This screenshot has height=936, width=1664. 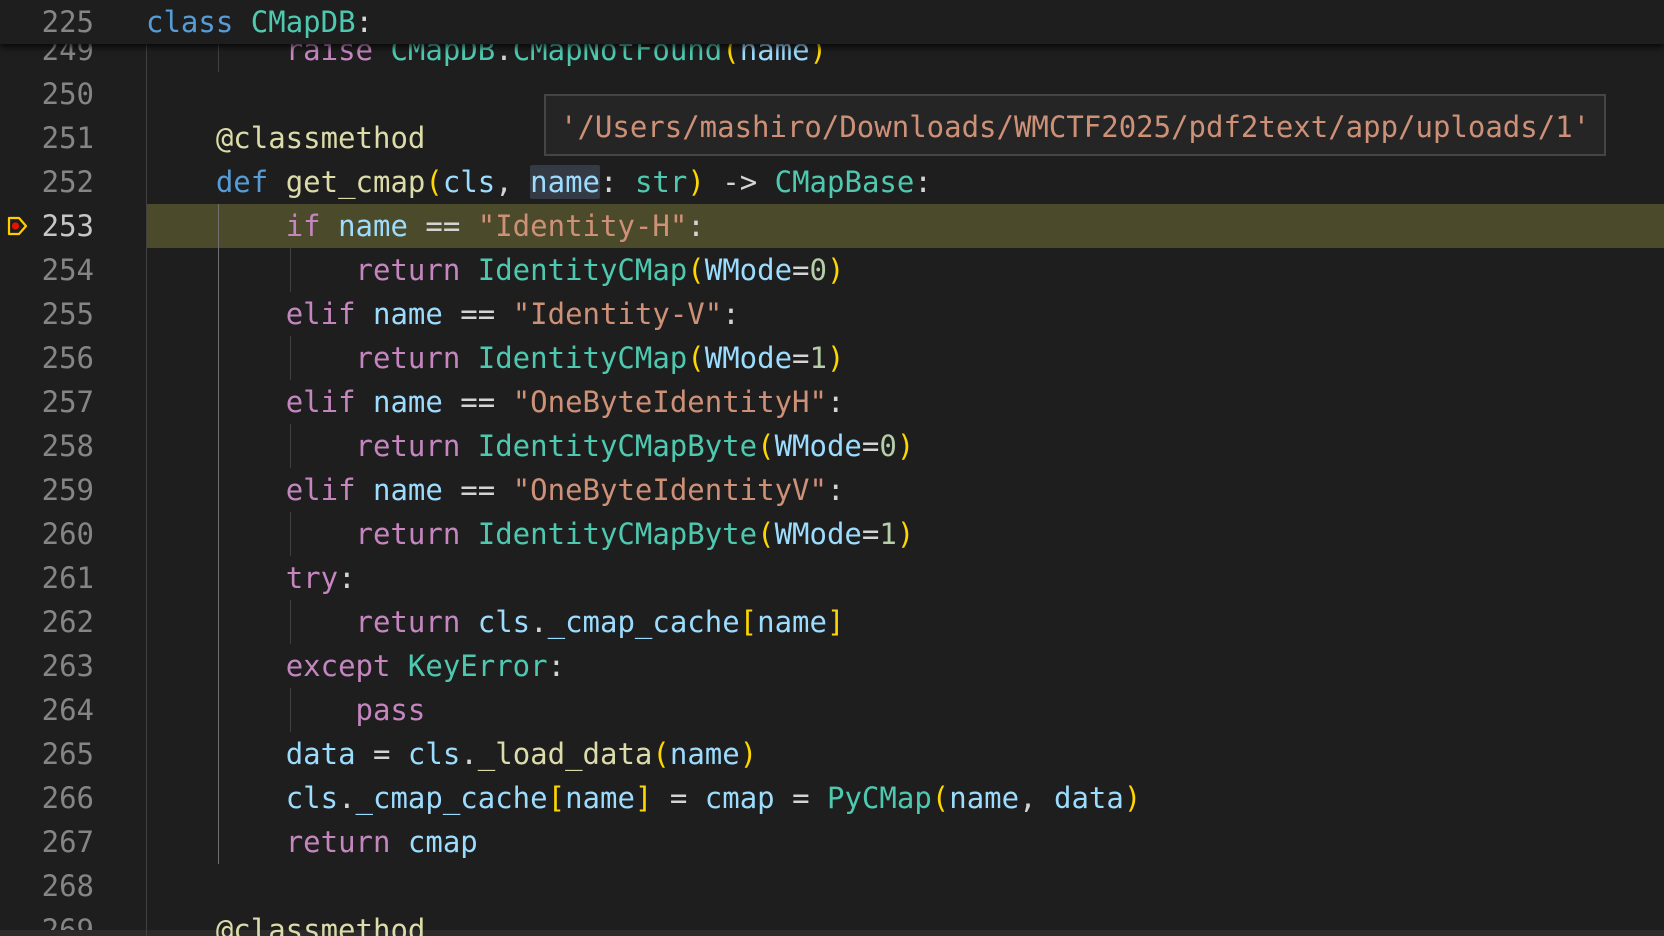 I want to click on code-line: 256 return IdentityCMap(WMode=1), so click(x=832, y=358).